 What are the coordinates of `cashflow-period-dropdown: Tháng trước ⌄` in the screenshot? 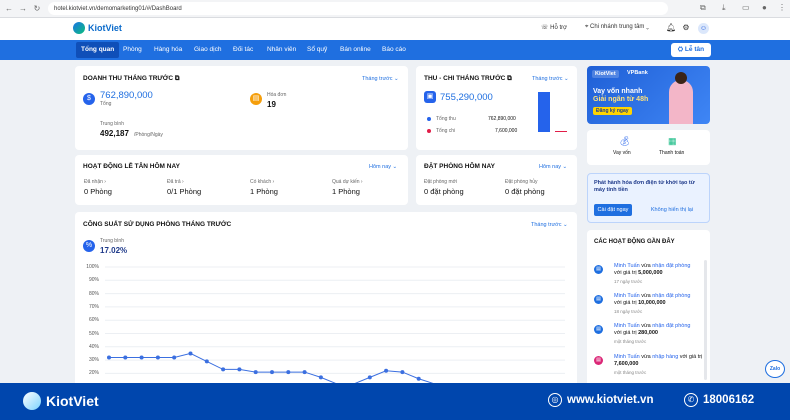 It's located at (550, 79).